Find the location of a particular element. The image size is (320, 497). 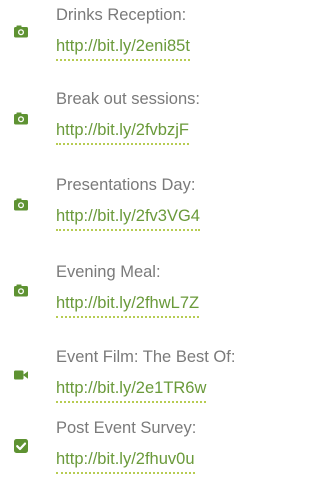

item-link: http://bit.ly/2eni85t is located at coordinates (123, 48).